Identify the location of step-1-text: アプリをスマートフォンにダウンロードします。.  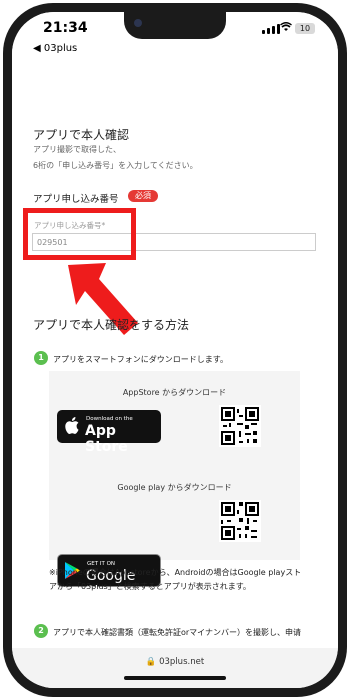
(140, 359).